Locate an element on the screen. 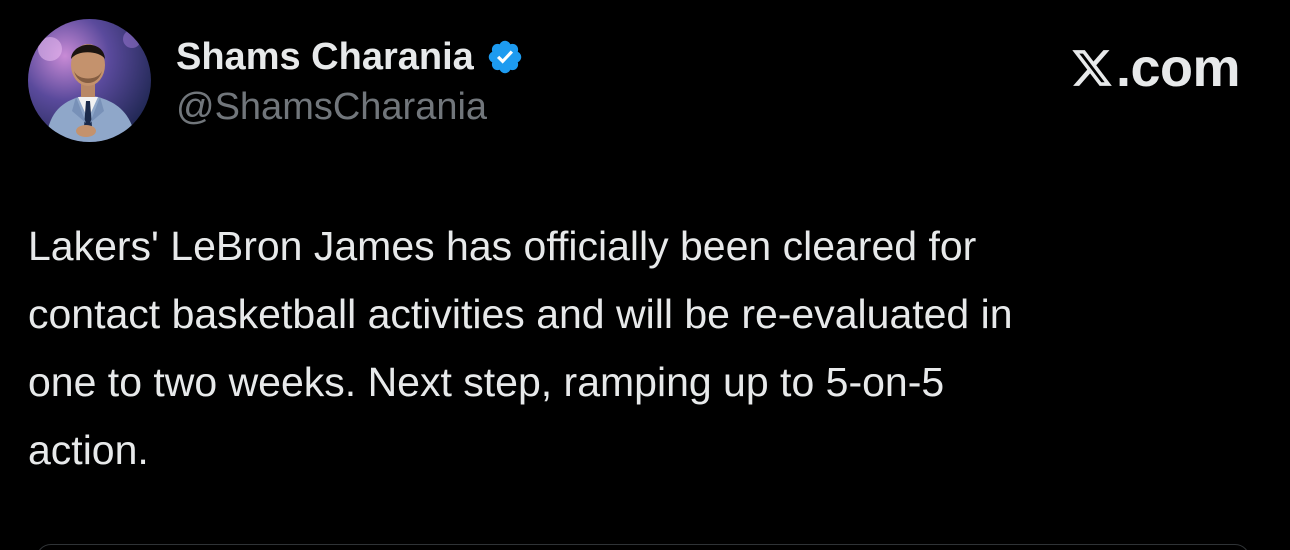 This screenshot has height=550, width=1290. author-display-name: Shams Charania is located at coordinates (325, 57).